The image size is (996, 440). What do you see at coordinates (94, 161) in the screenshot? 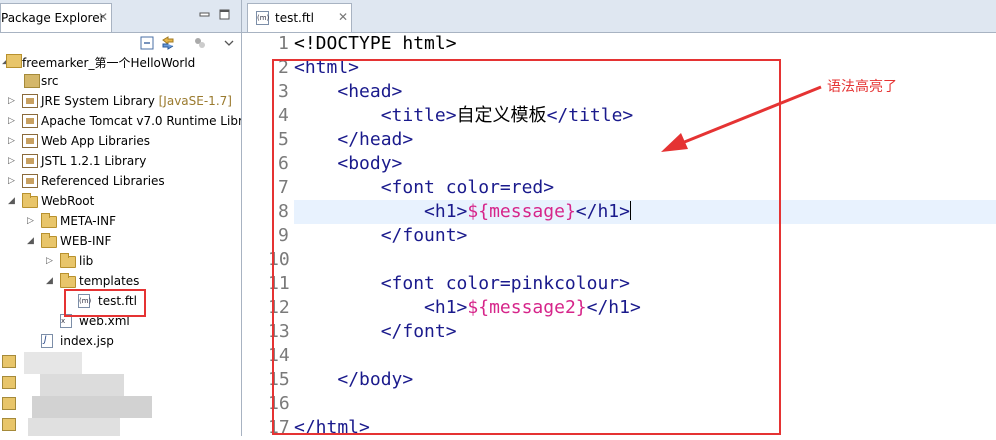
I see `tree-item-label: JSTL 1.2.1 Library` at bounding box center [94, 161].